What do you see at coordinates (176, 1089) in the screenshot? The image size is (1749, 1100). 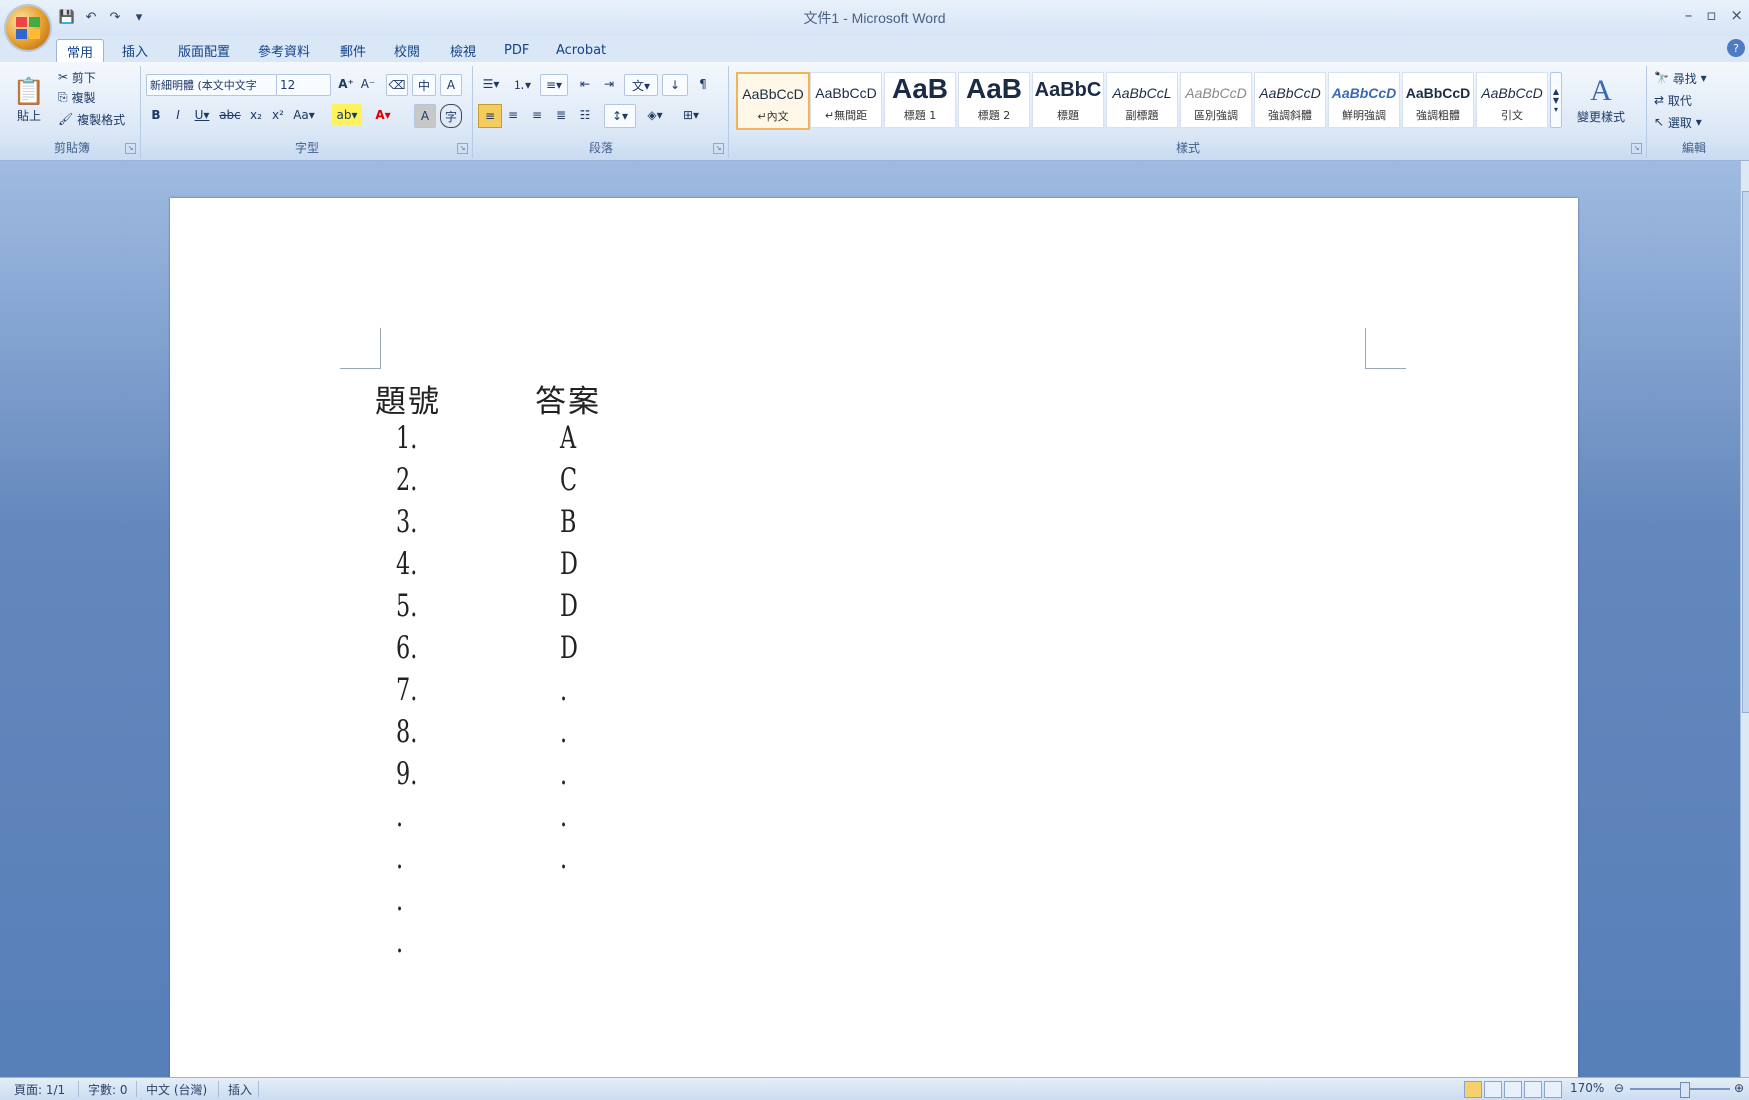 I see `status-language: 中文 (台灣)` at bounding box center [176, 1089].